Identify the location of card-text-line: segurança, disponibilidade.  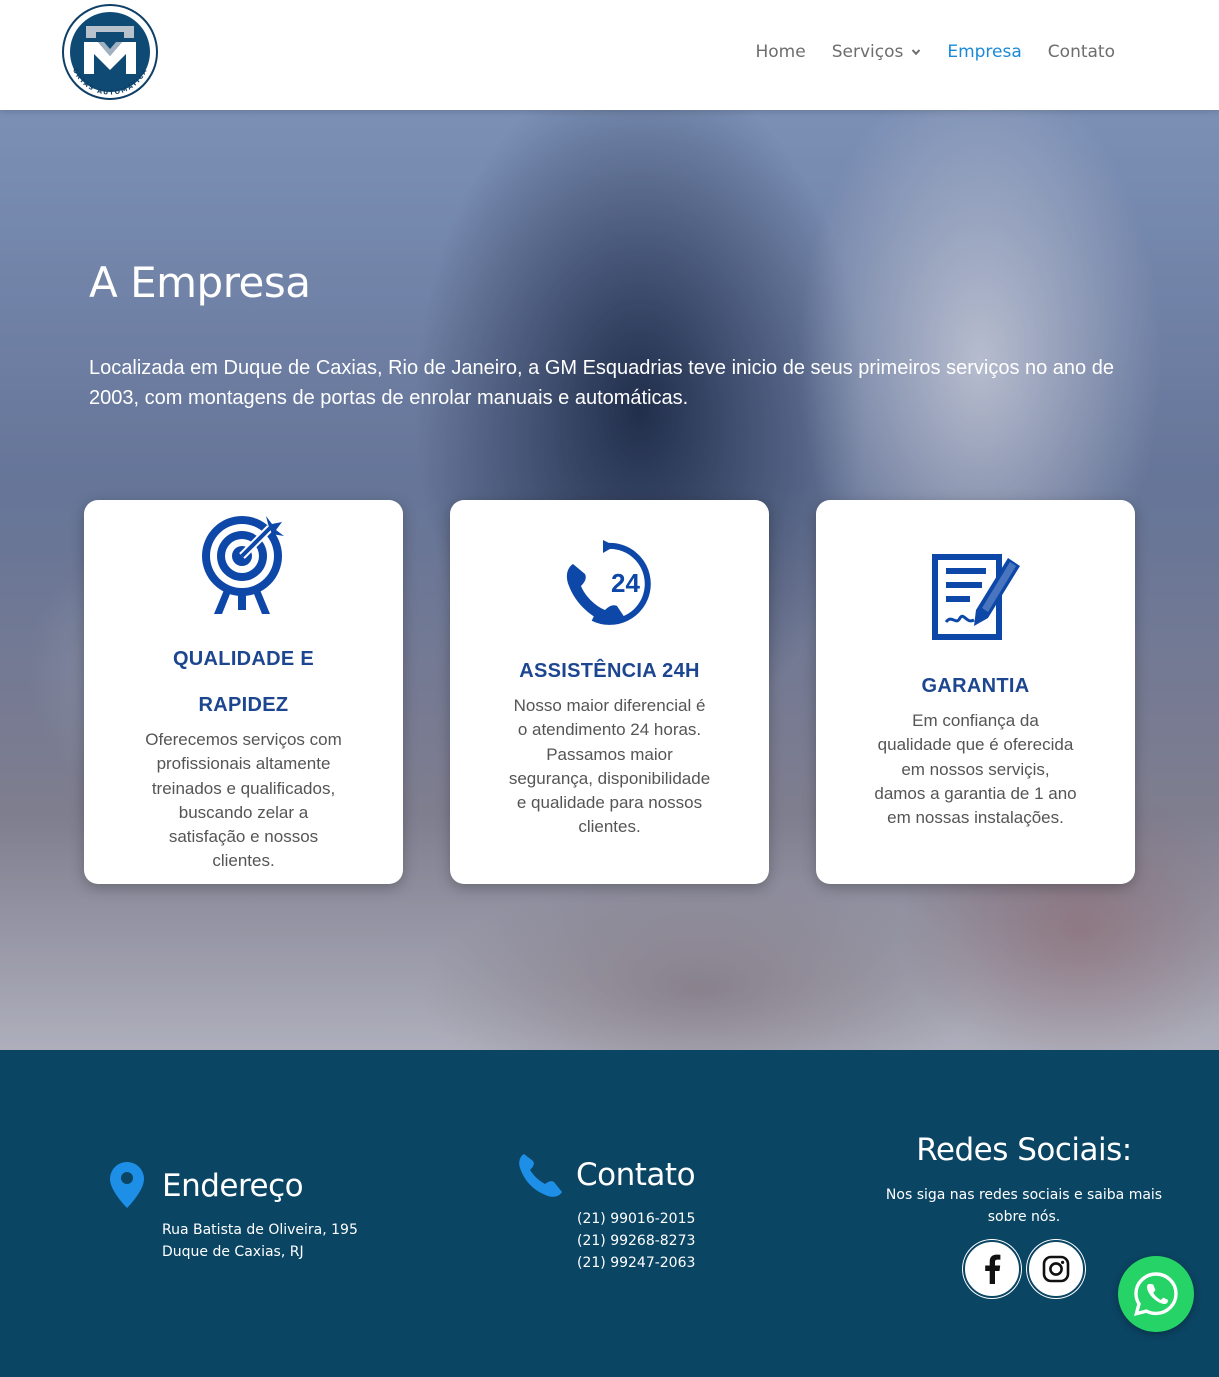
(609, 778).